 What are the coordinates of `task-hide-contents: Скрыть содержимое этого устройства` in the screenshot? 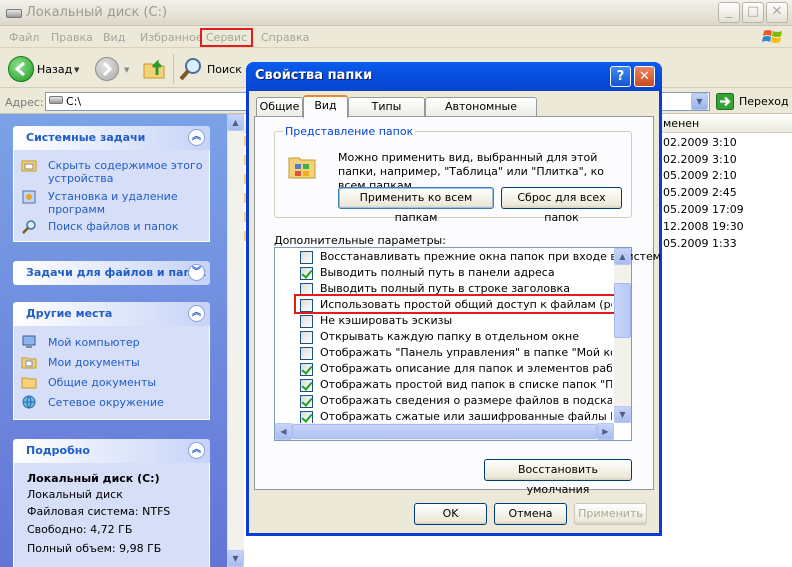 It's located at (125, 172).